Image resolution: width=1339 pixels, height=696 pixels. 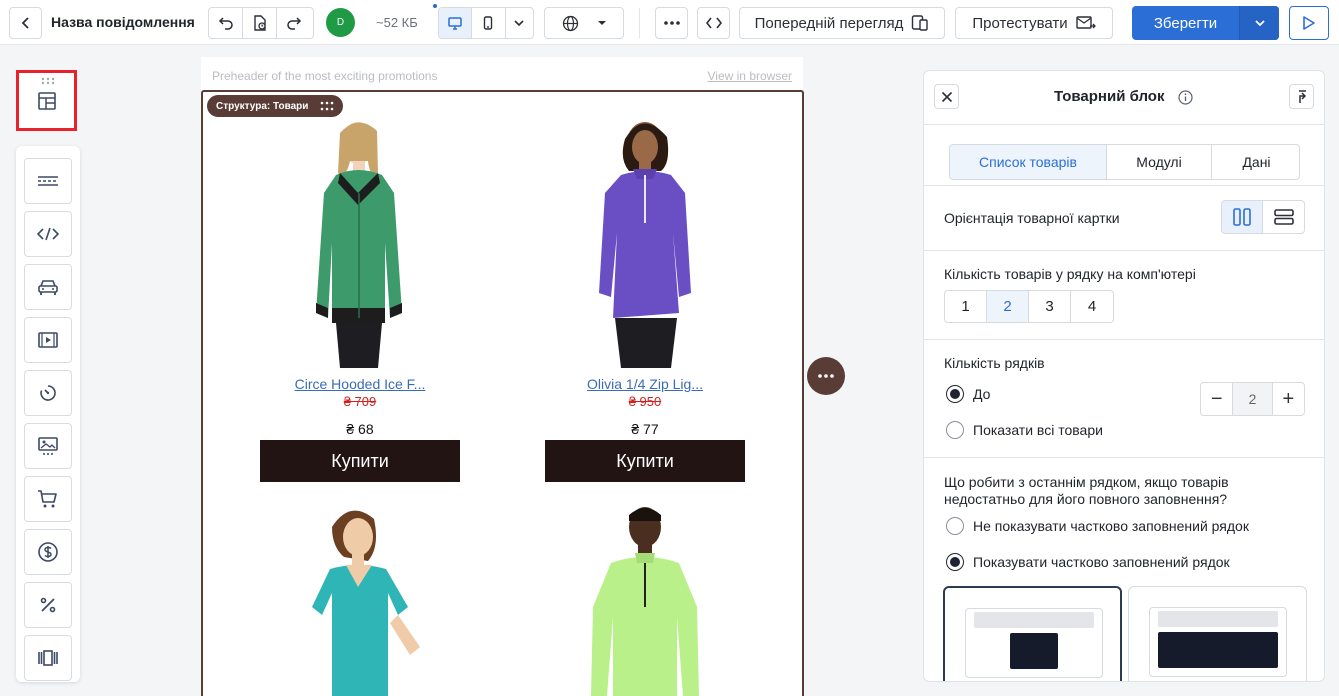 I want to click on desktop-view-button, so click(x=456, y=23).